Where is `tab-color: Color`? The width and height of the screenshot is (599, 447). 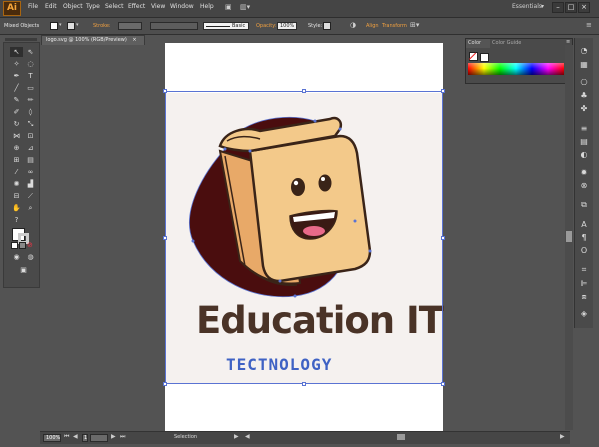
tab-color: Color is located at coordinates (474, 43).